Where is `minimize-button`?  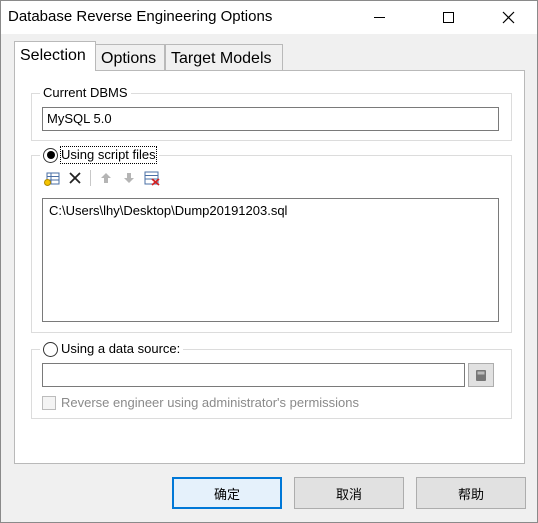 minimize-button is located at coordinates (379, 17).